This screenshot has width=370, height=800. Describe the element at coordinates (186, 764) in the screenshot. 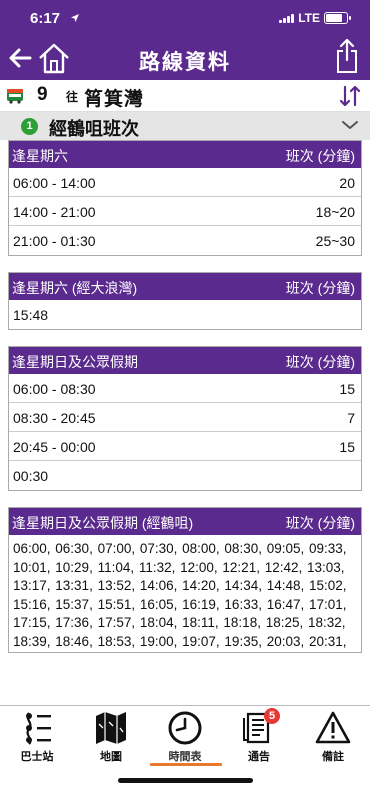

I see `active-tab-indicator` at that location.